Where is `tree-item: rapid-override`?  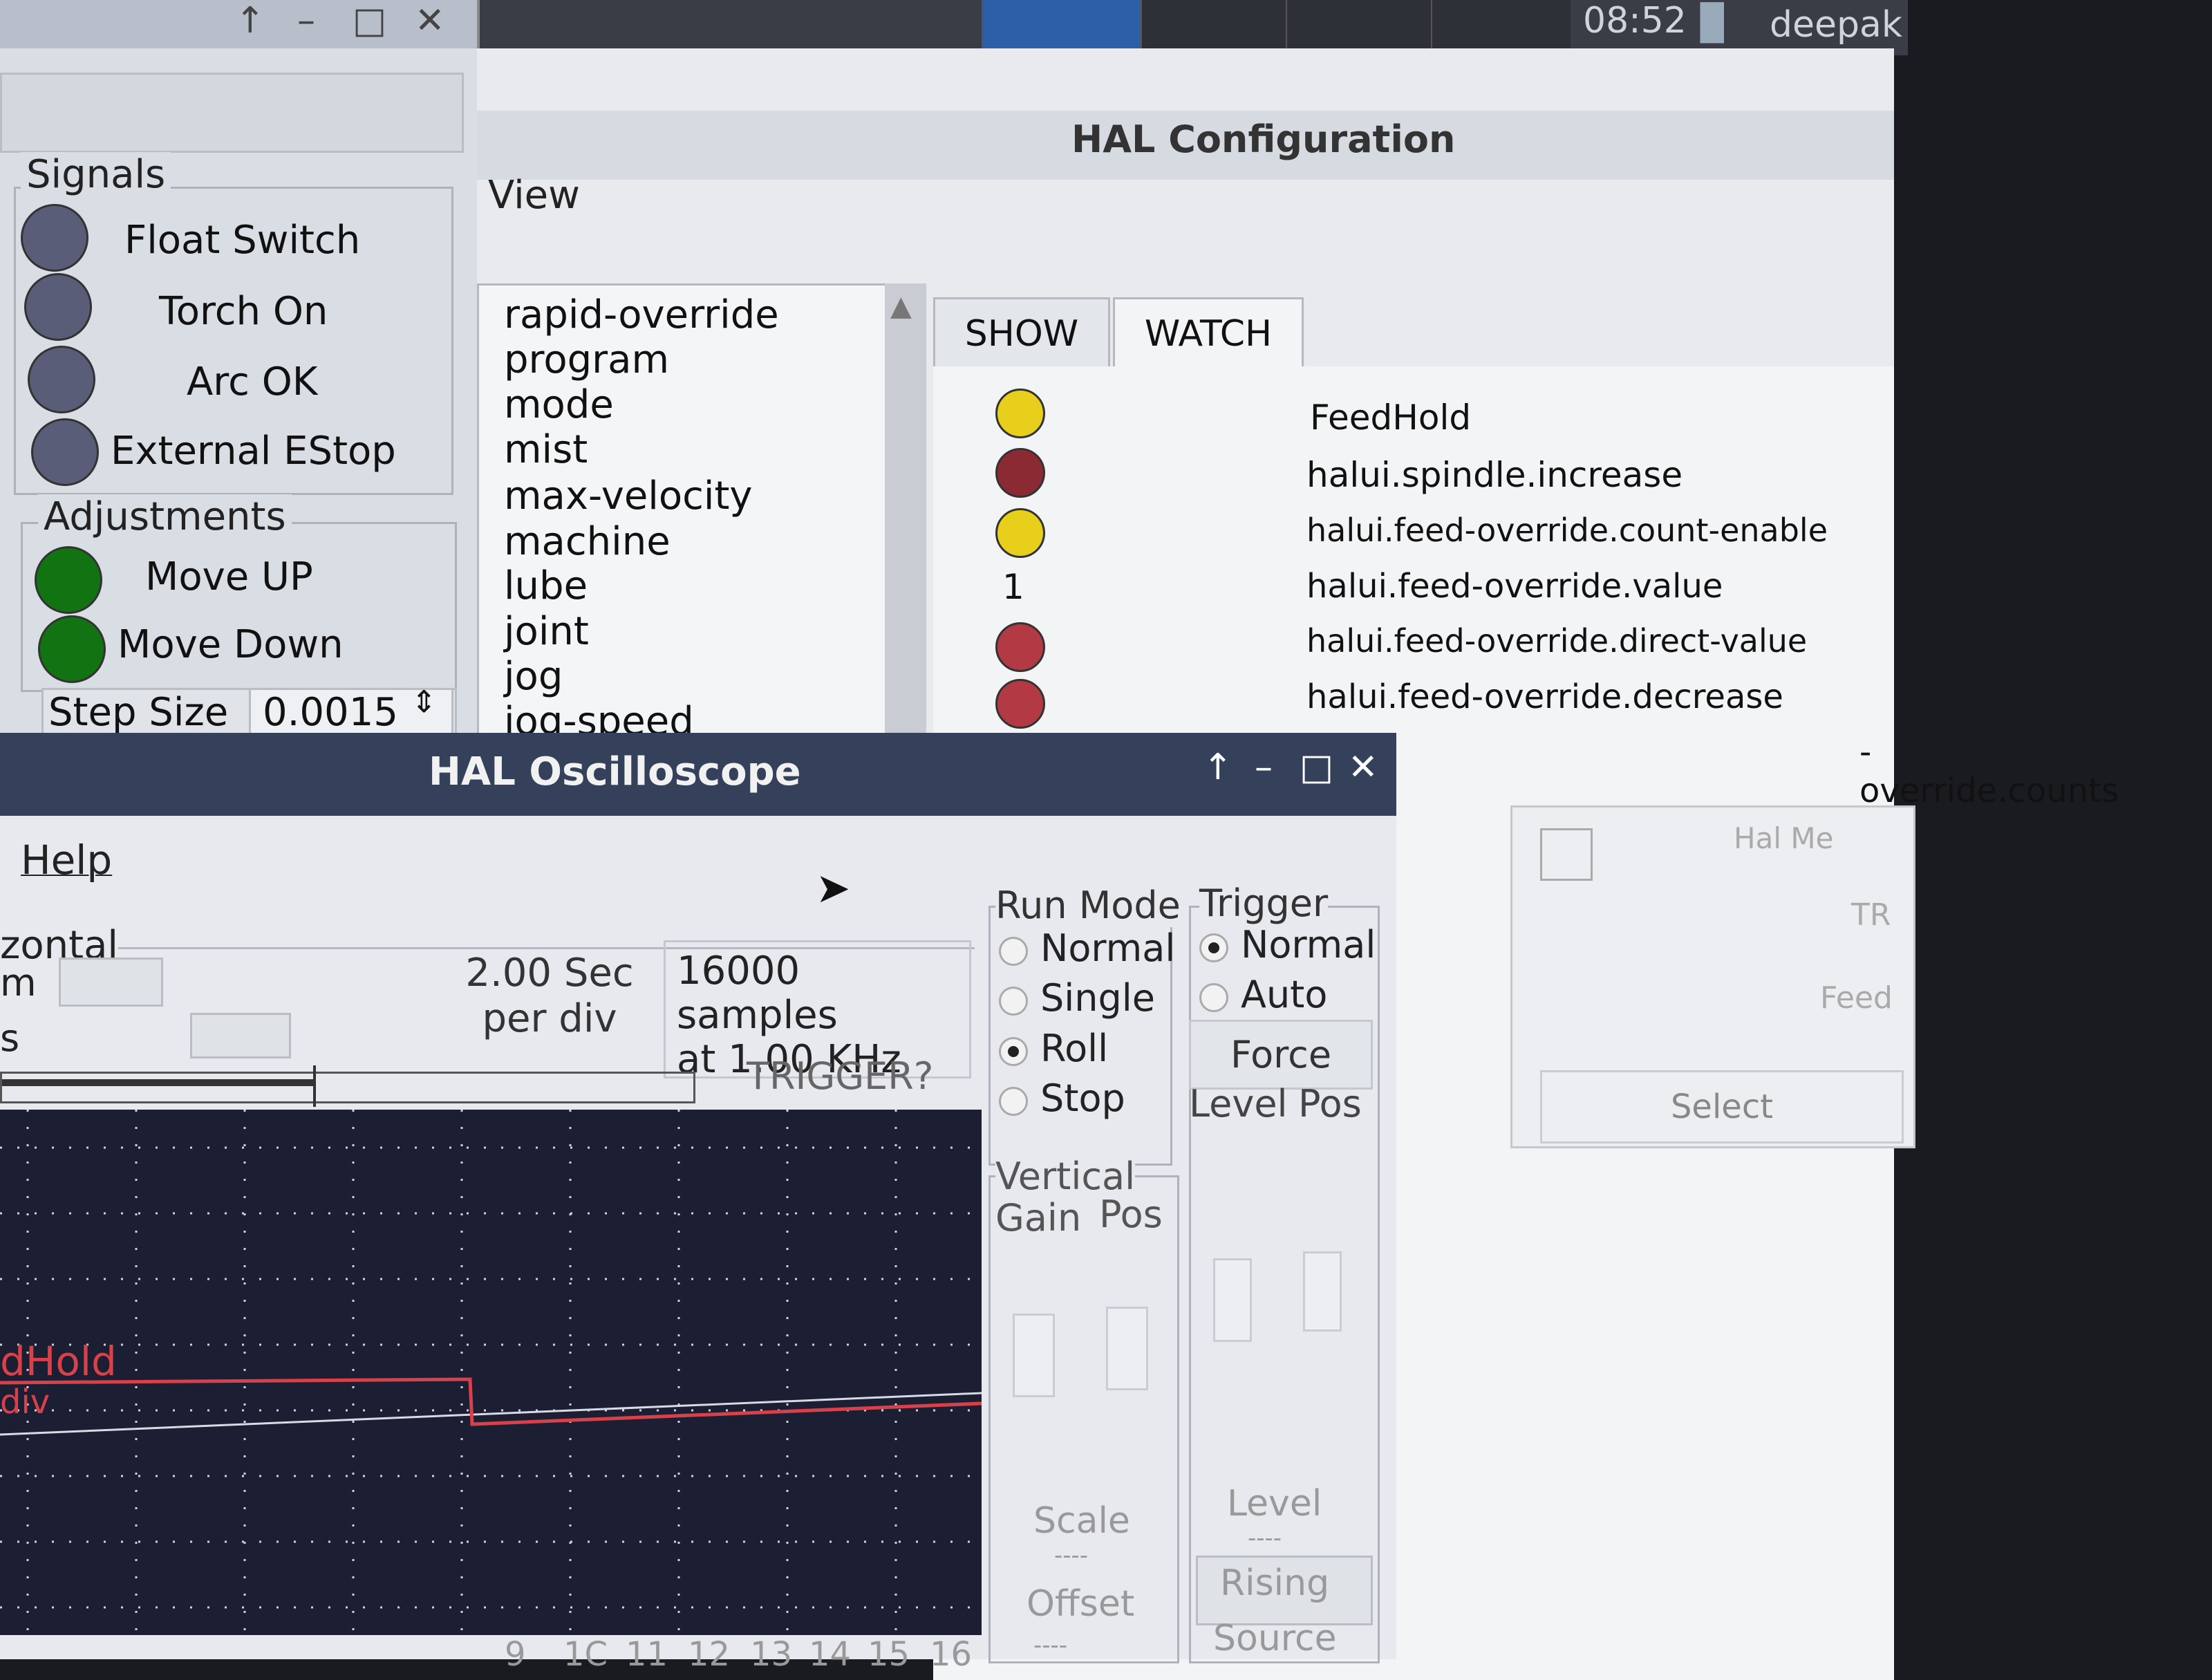 tree-item: rapid-override is located at coordinates (641, 314).